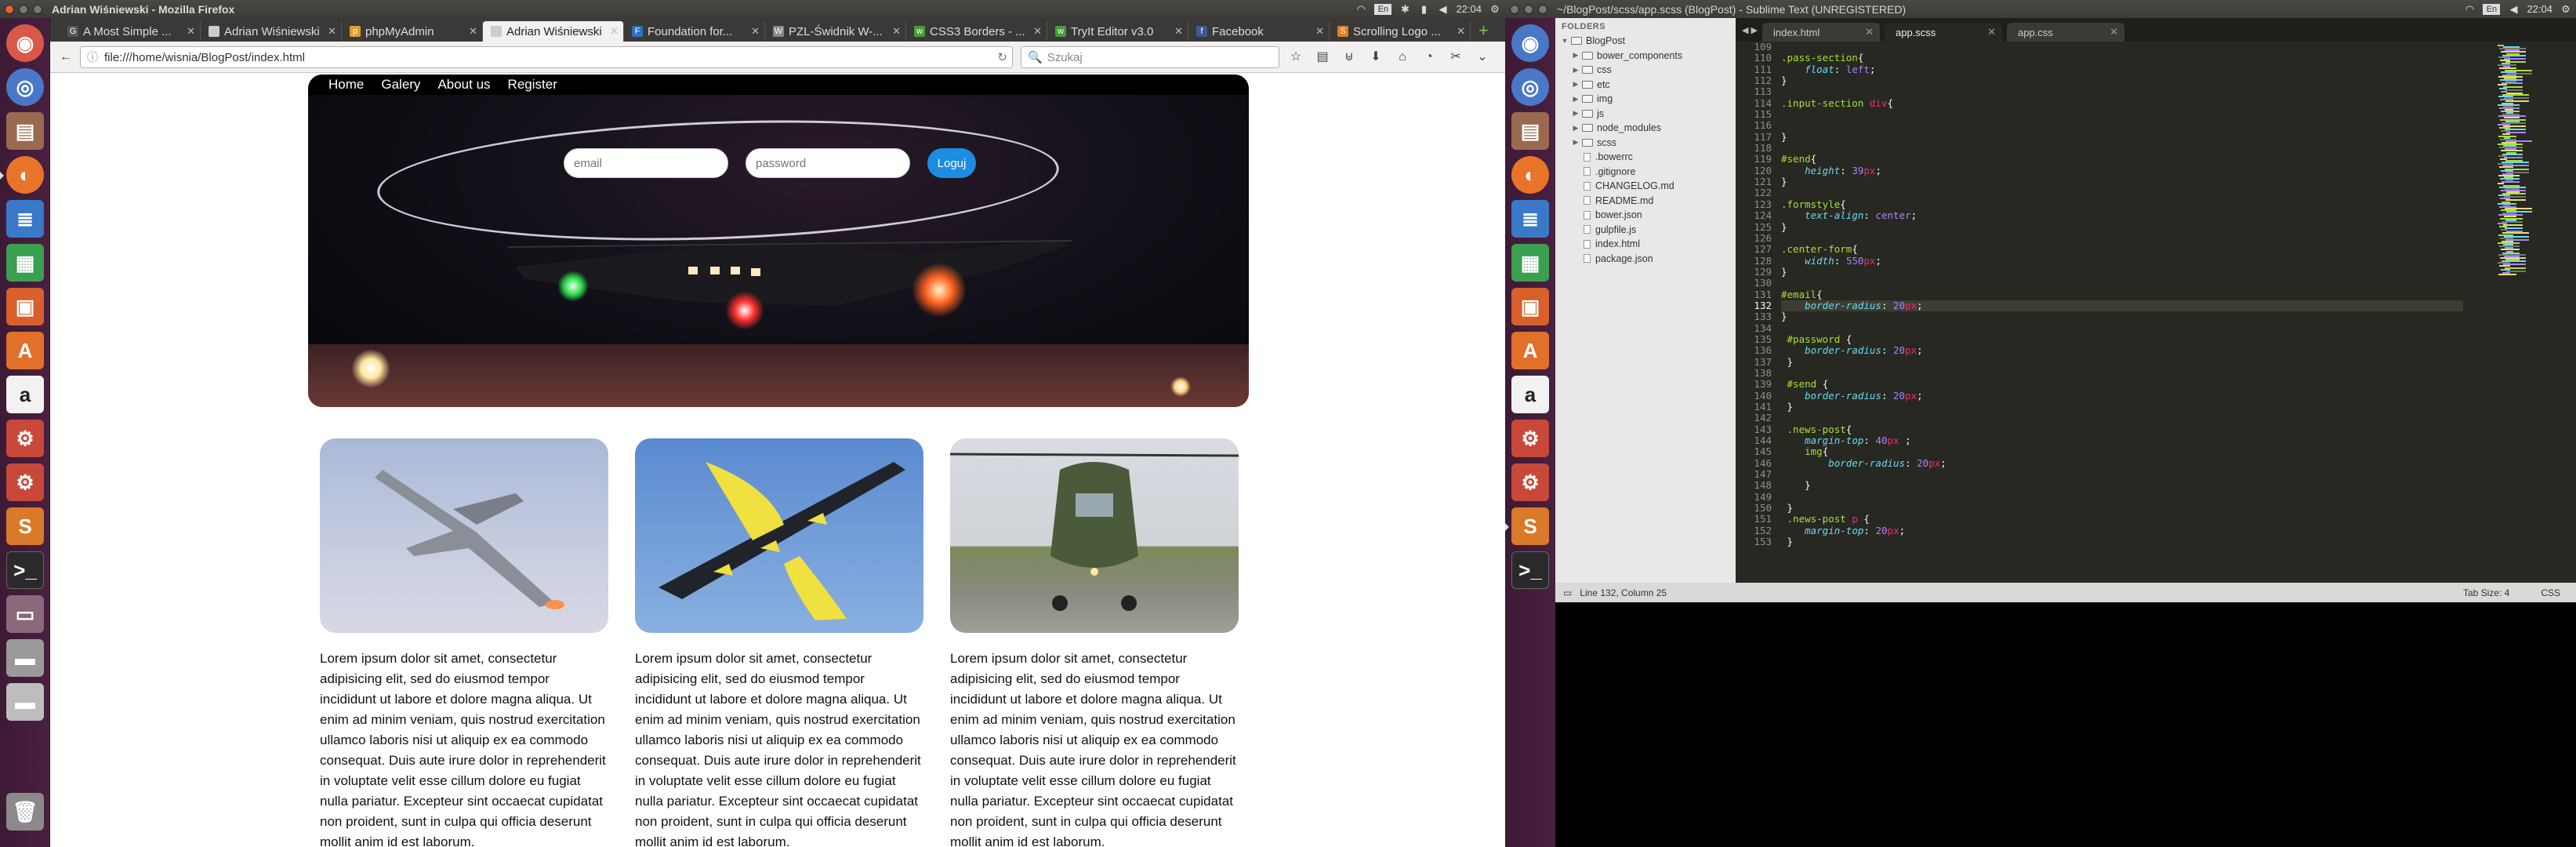 Image resolution: width=2576 pixels, height=847 pixels. What do you see at coordinates (2122, 294) in the screenshot?
I see `code-line: #email{` at bounding box center [2122, 294].